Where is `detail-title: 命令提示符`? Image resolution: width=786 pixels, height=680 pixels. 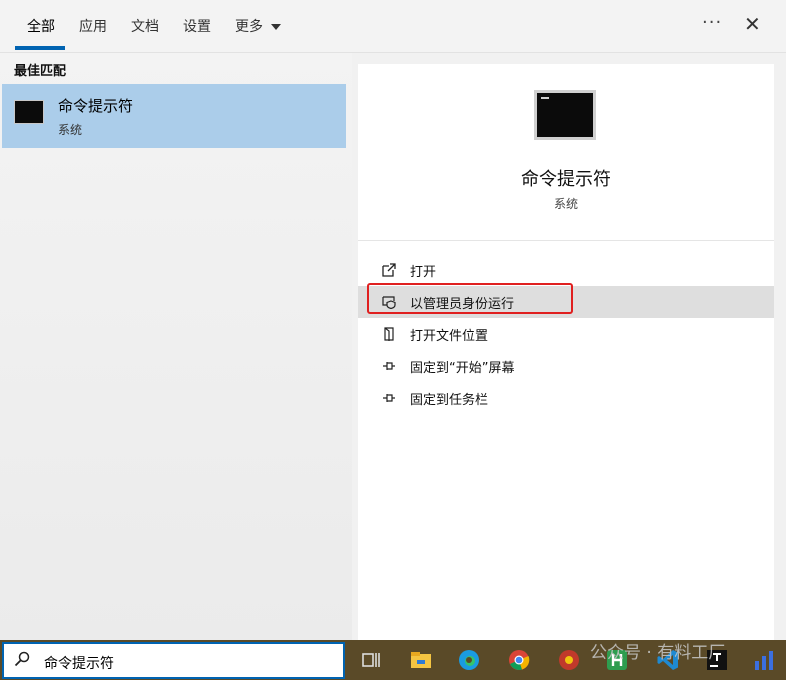
detail-title: 命令提示符 is located at coordinates (566, 179).